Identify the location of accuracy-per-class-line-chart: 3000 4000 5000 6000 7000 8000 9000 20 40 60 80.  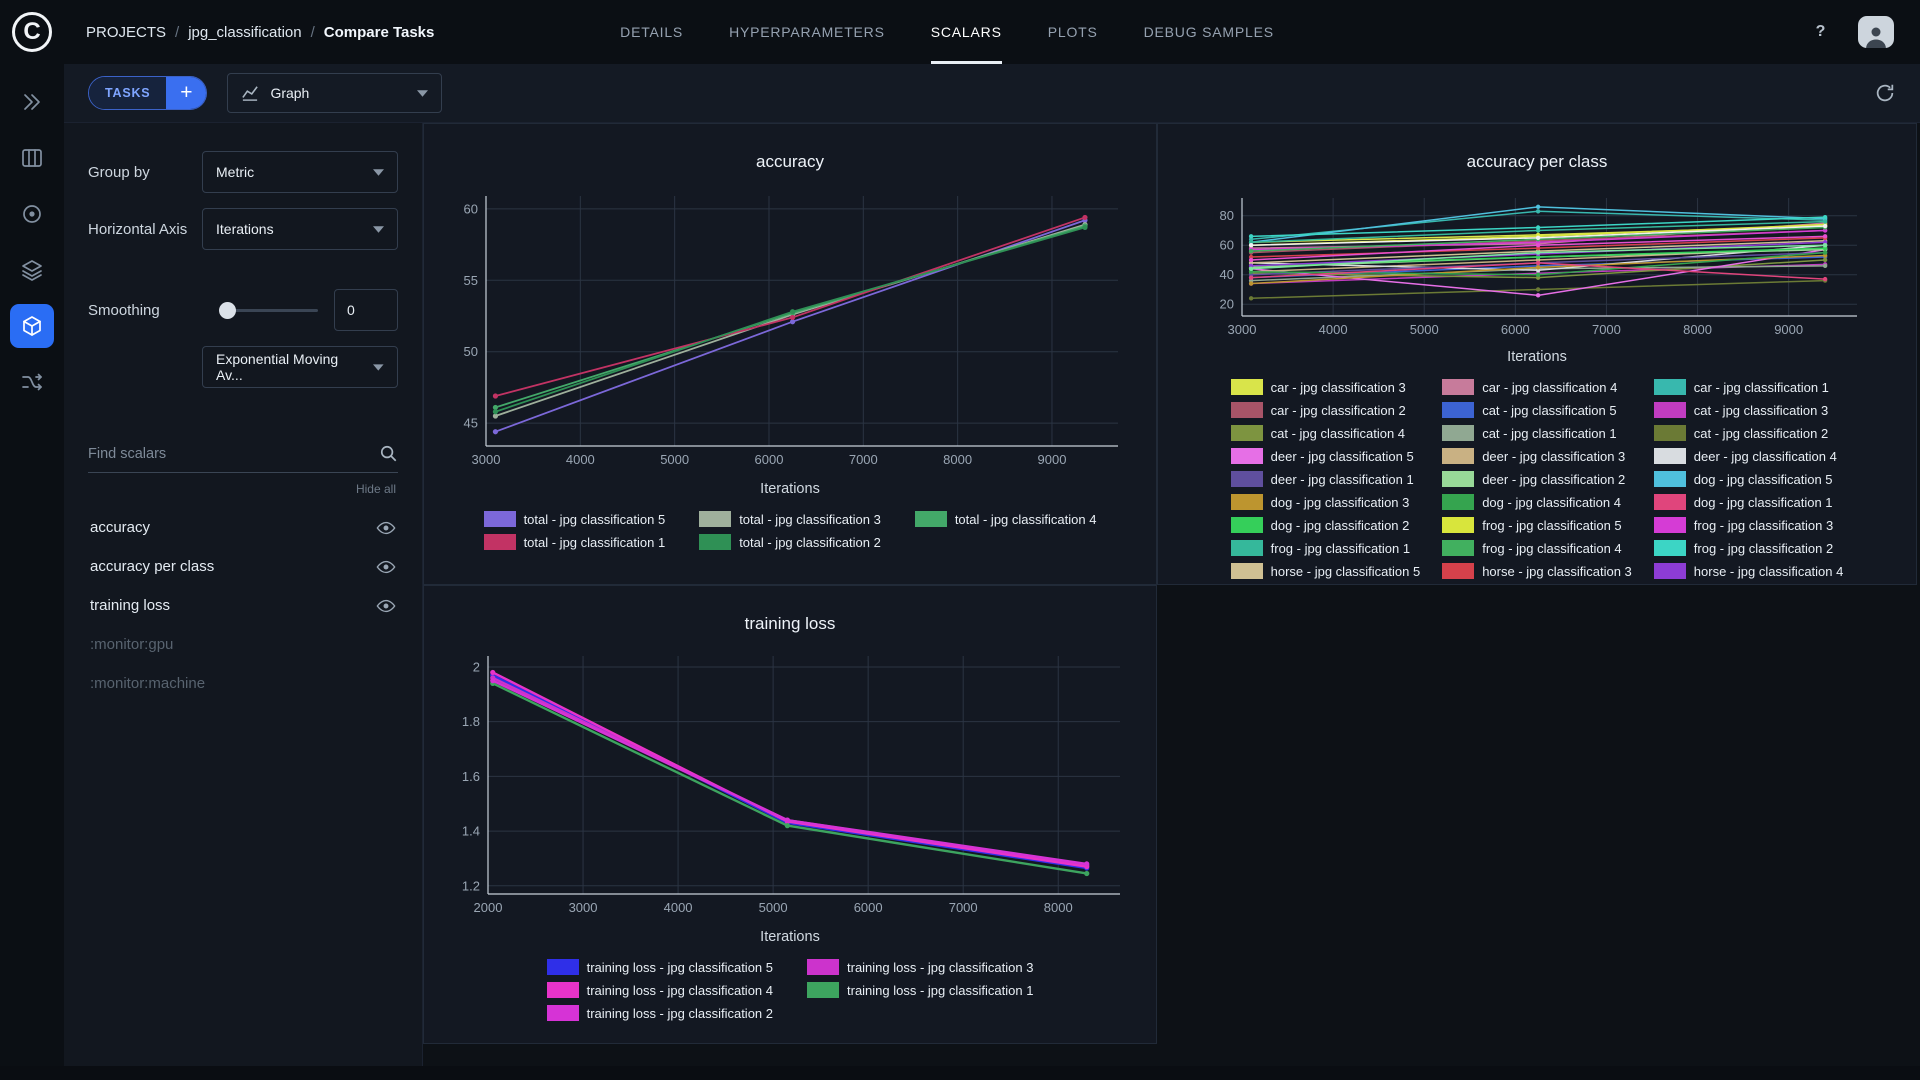
(1537, 264).